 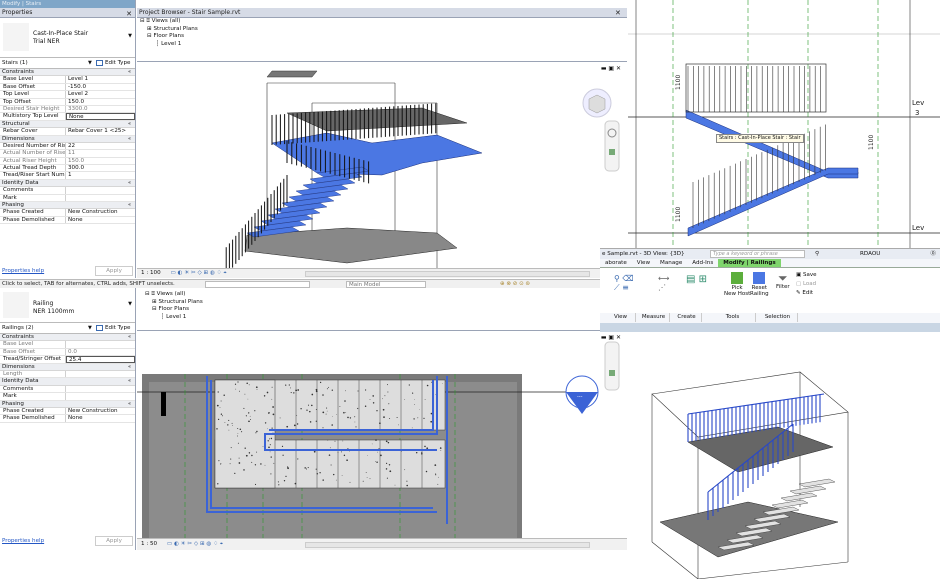 I want to click on property-row: Actual Tread Depth 300.0, so click(x=67, y=169).